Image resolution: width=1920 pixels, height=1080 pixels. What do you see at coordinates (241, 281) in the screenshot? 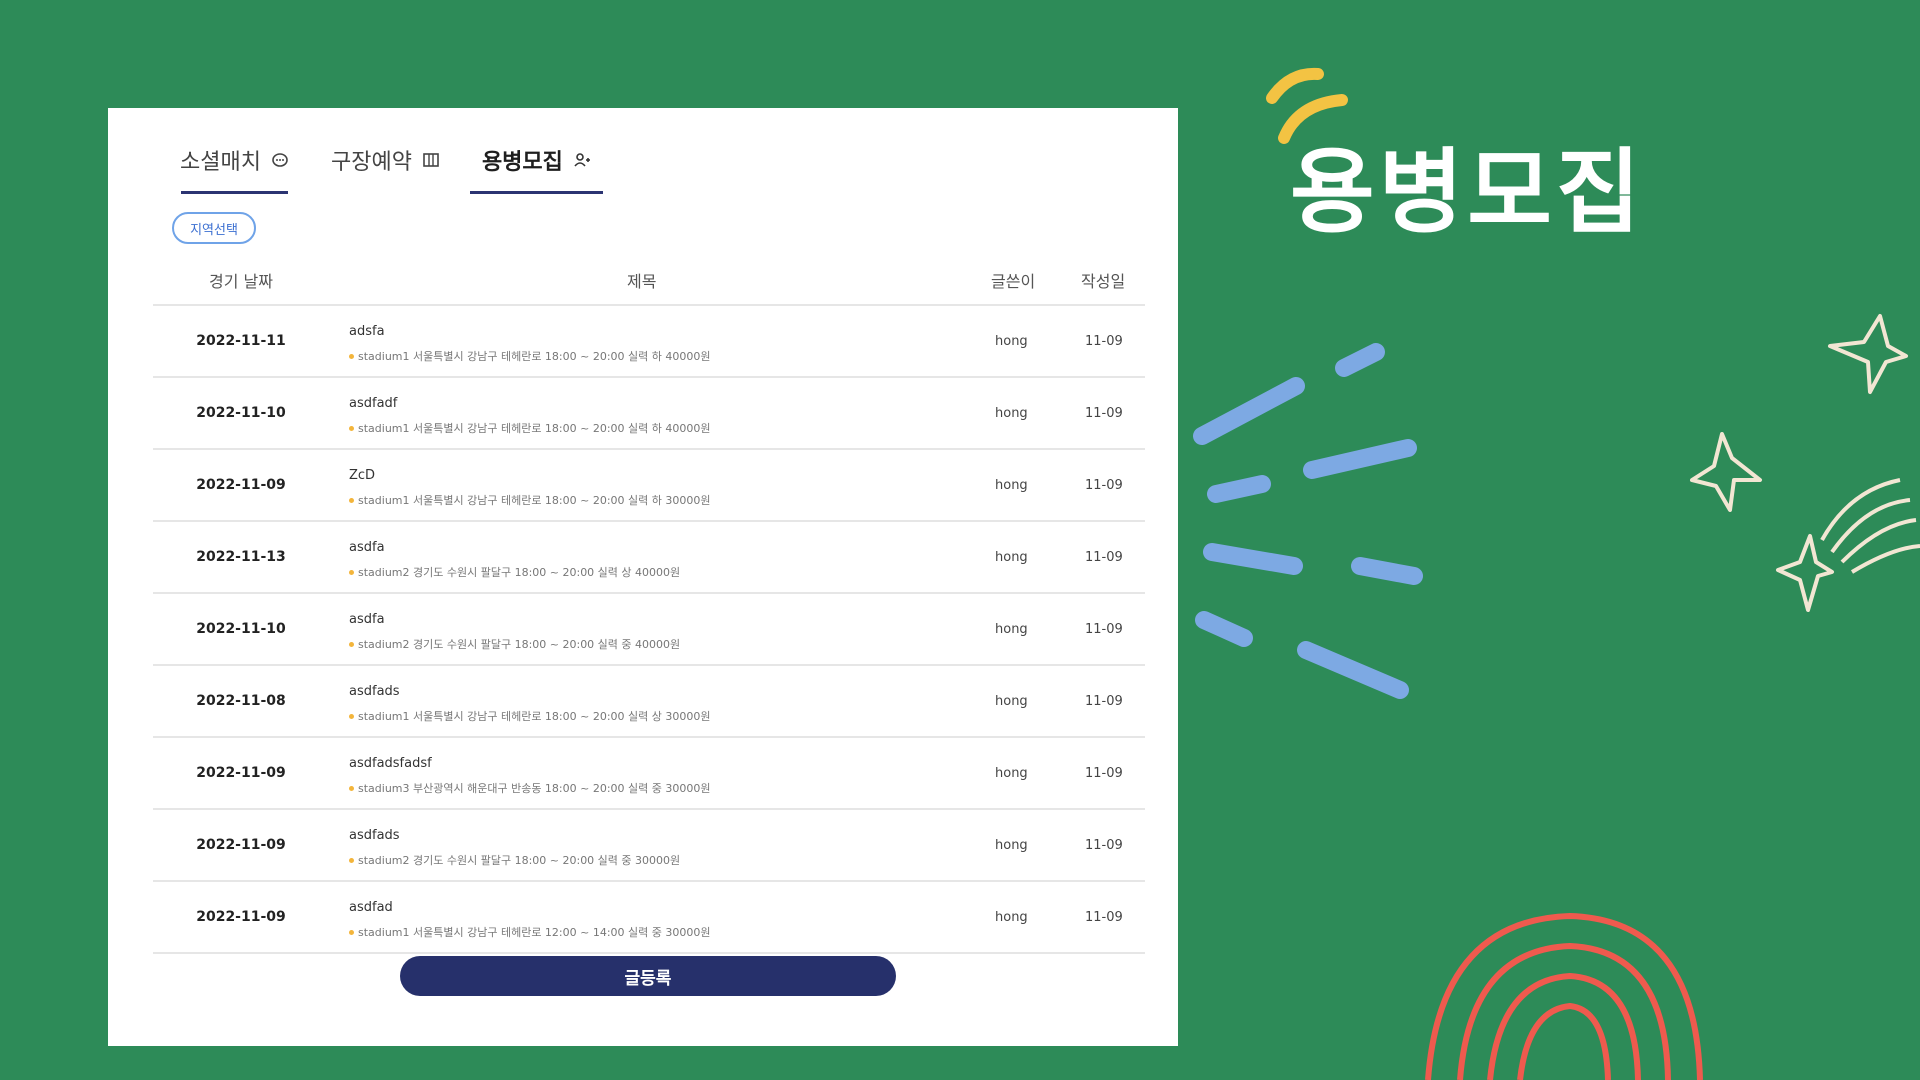
I see `header-date: 경기 날짜` at bounding box center [241, 281].